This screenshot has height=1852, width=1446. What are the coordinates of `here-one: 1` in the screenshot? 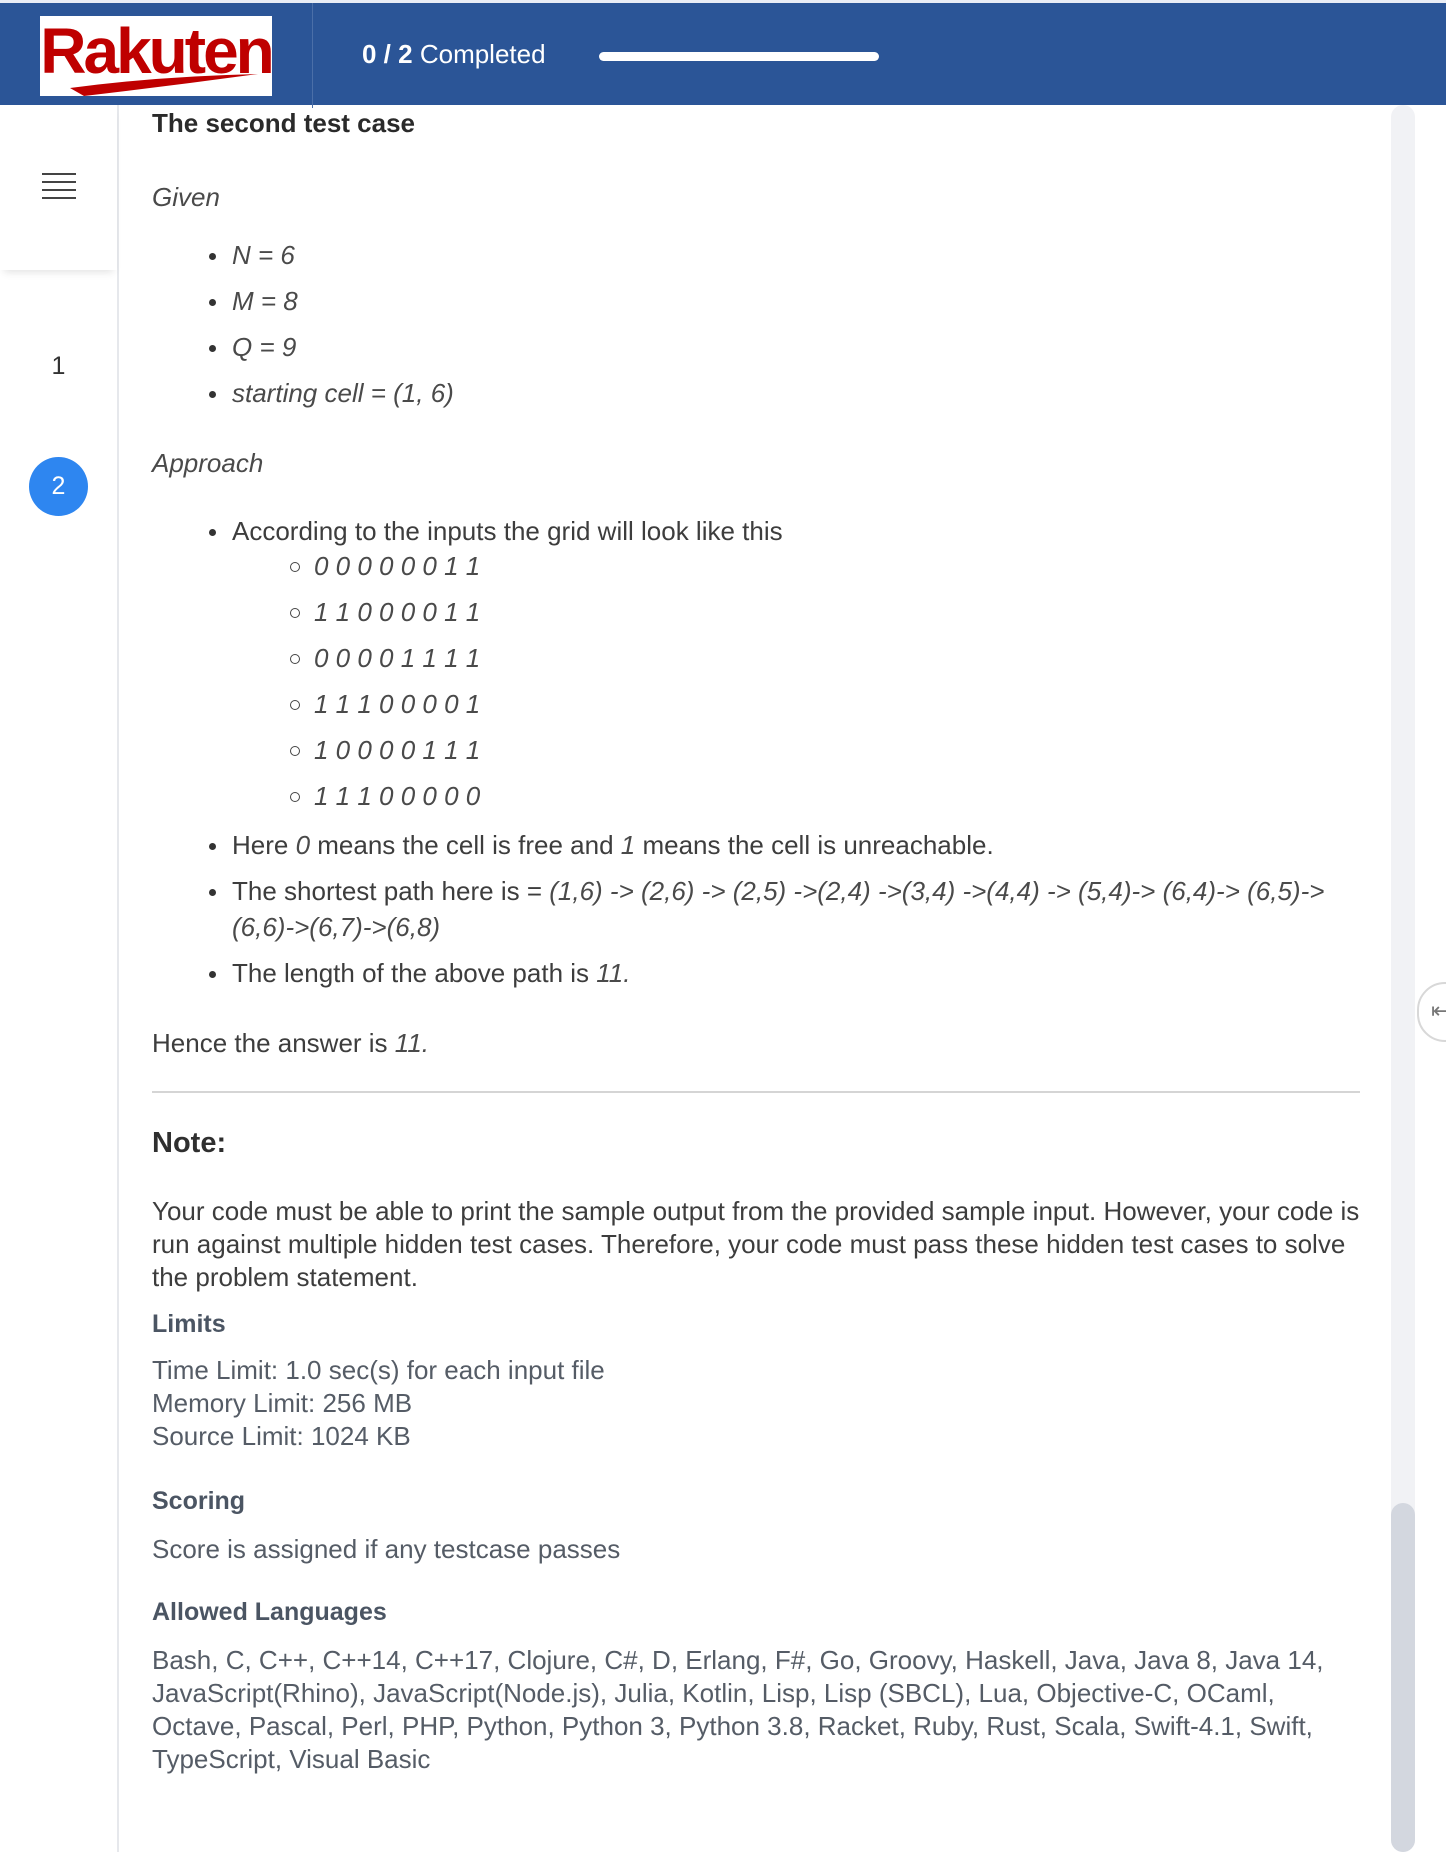 It's located at (628, 845).